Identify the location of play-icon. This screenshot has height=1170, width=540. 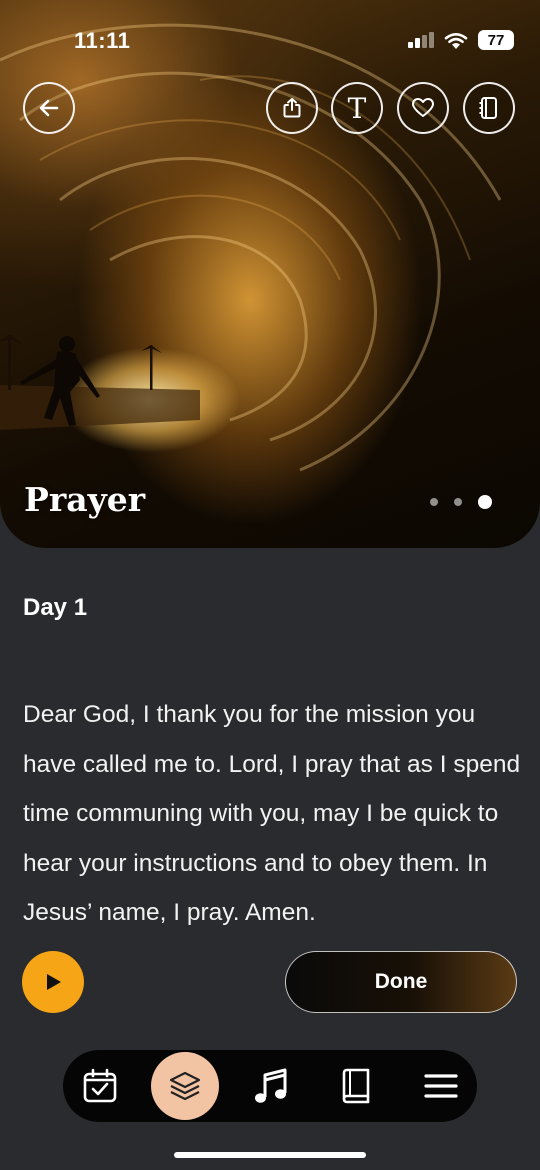
(54, 982).